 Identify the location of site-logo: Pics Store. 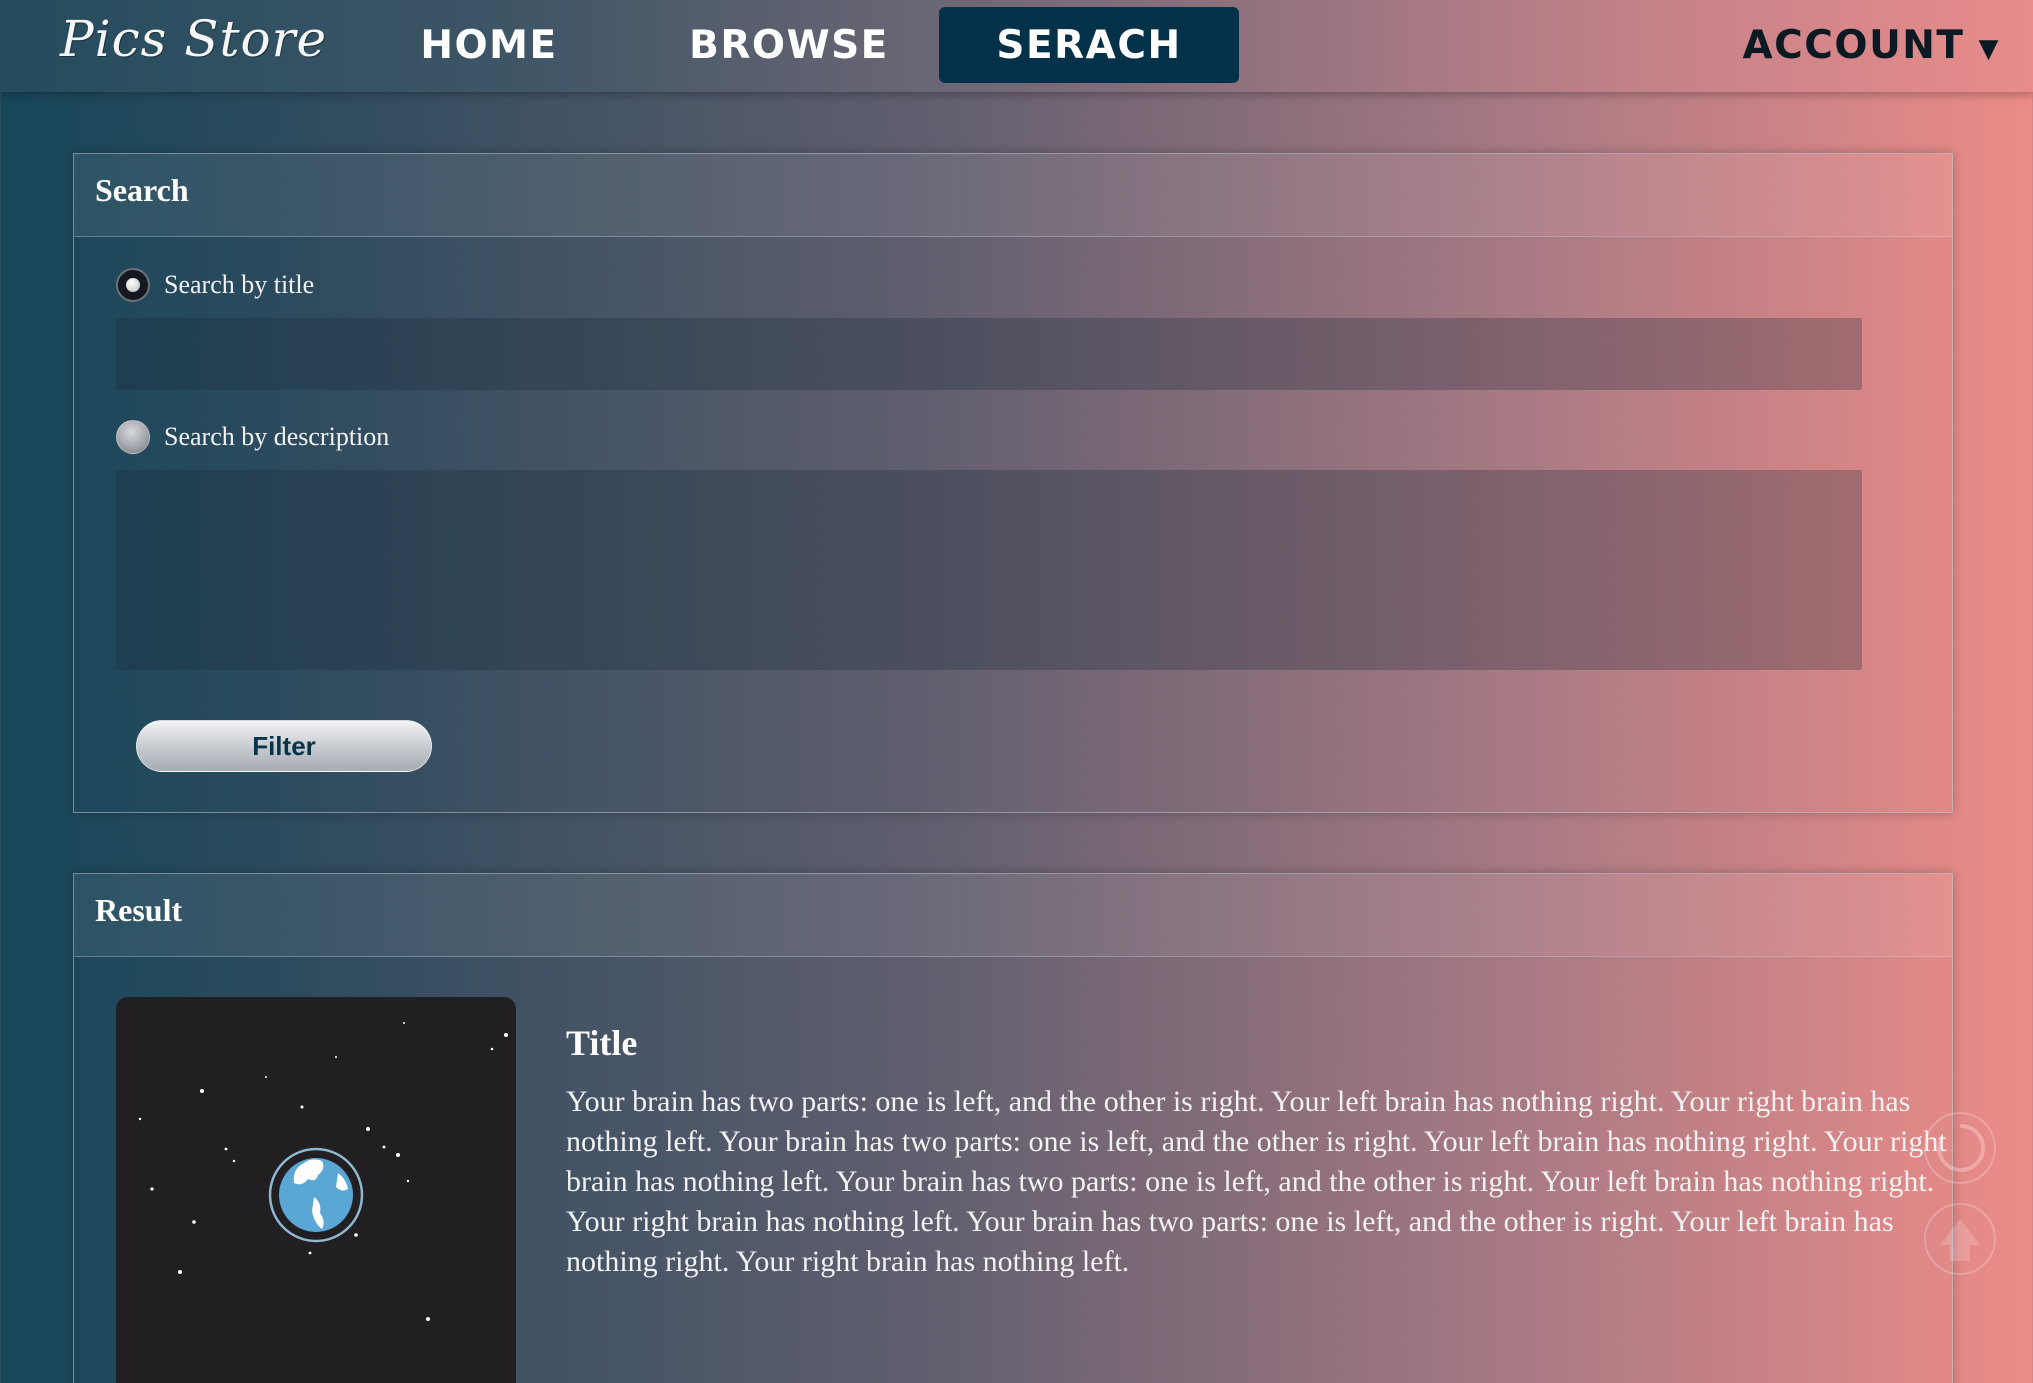
(193, 39).